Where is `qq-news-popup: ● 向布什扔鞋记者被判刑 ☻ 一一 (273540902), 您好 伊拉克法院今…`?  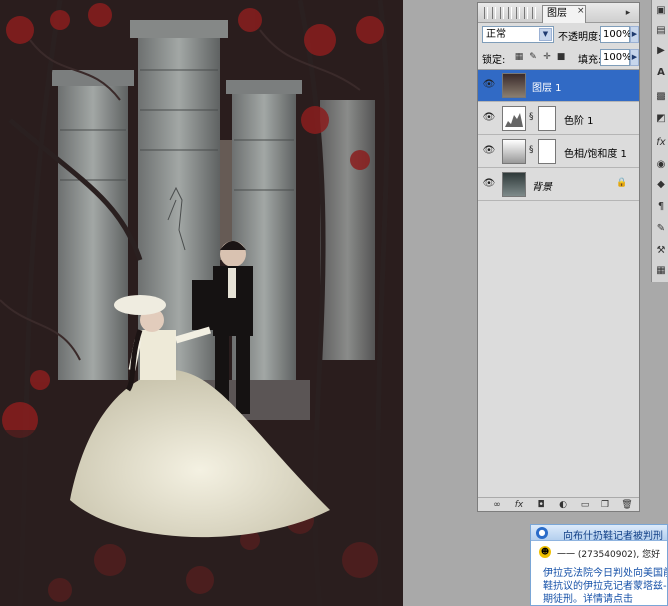 qq-news-popup: ● 向布什扔鞋记者被判刑 ☻ 一一 (273540902), 您好 伊拉克法院今… is located at coordinates (599, 565).